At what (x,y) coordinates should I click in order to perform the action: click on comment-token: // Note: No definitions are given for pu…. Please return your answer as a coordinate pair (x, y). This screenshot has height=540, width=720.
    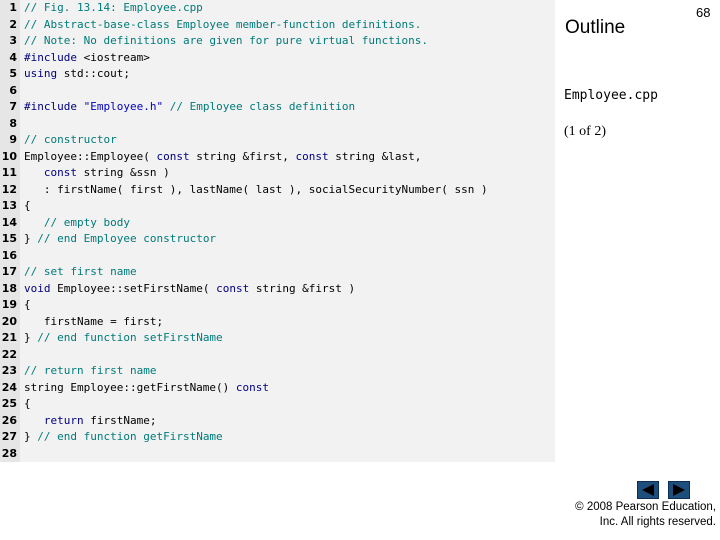
    Looking at the image, I should click on (226, 40).